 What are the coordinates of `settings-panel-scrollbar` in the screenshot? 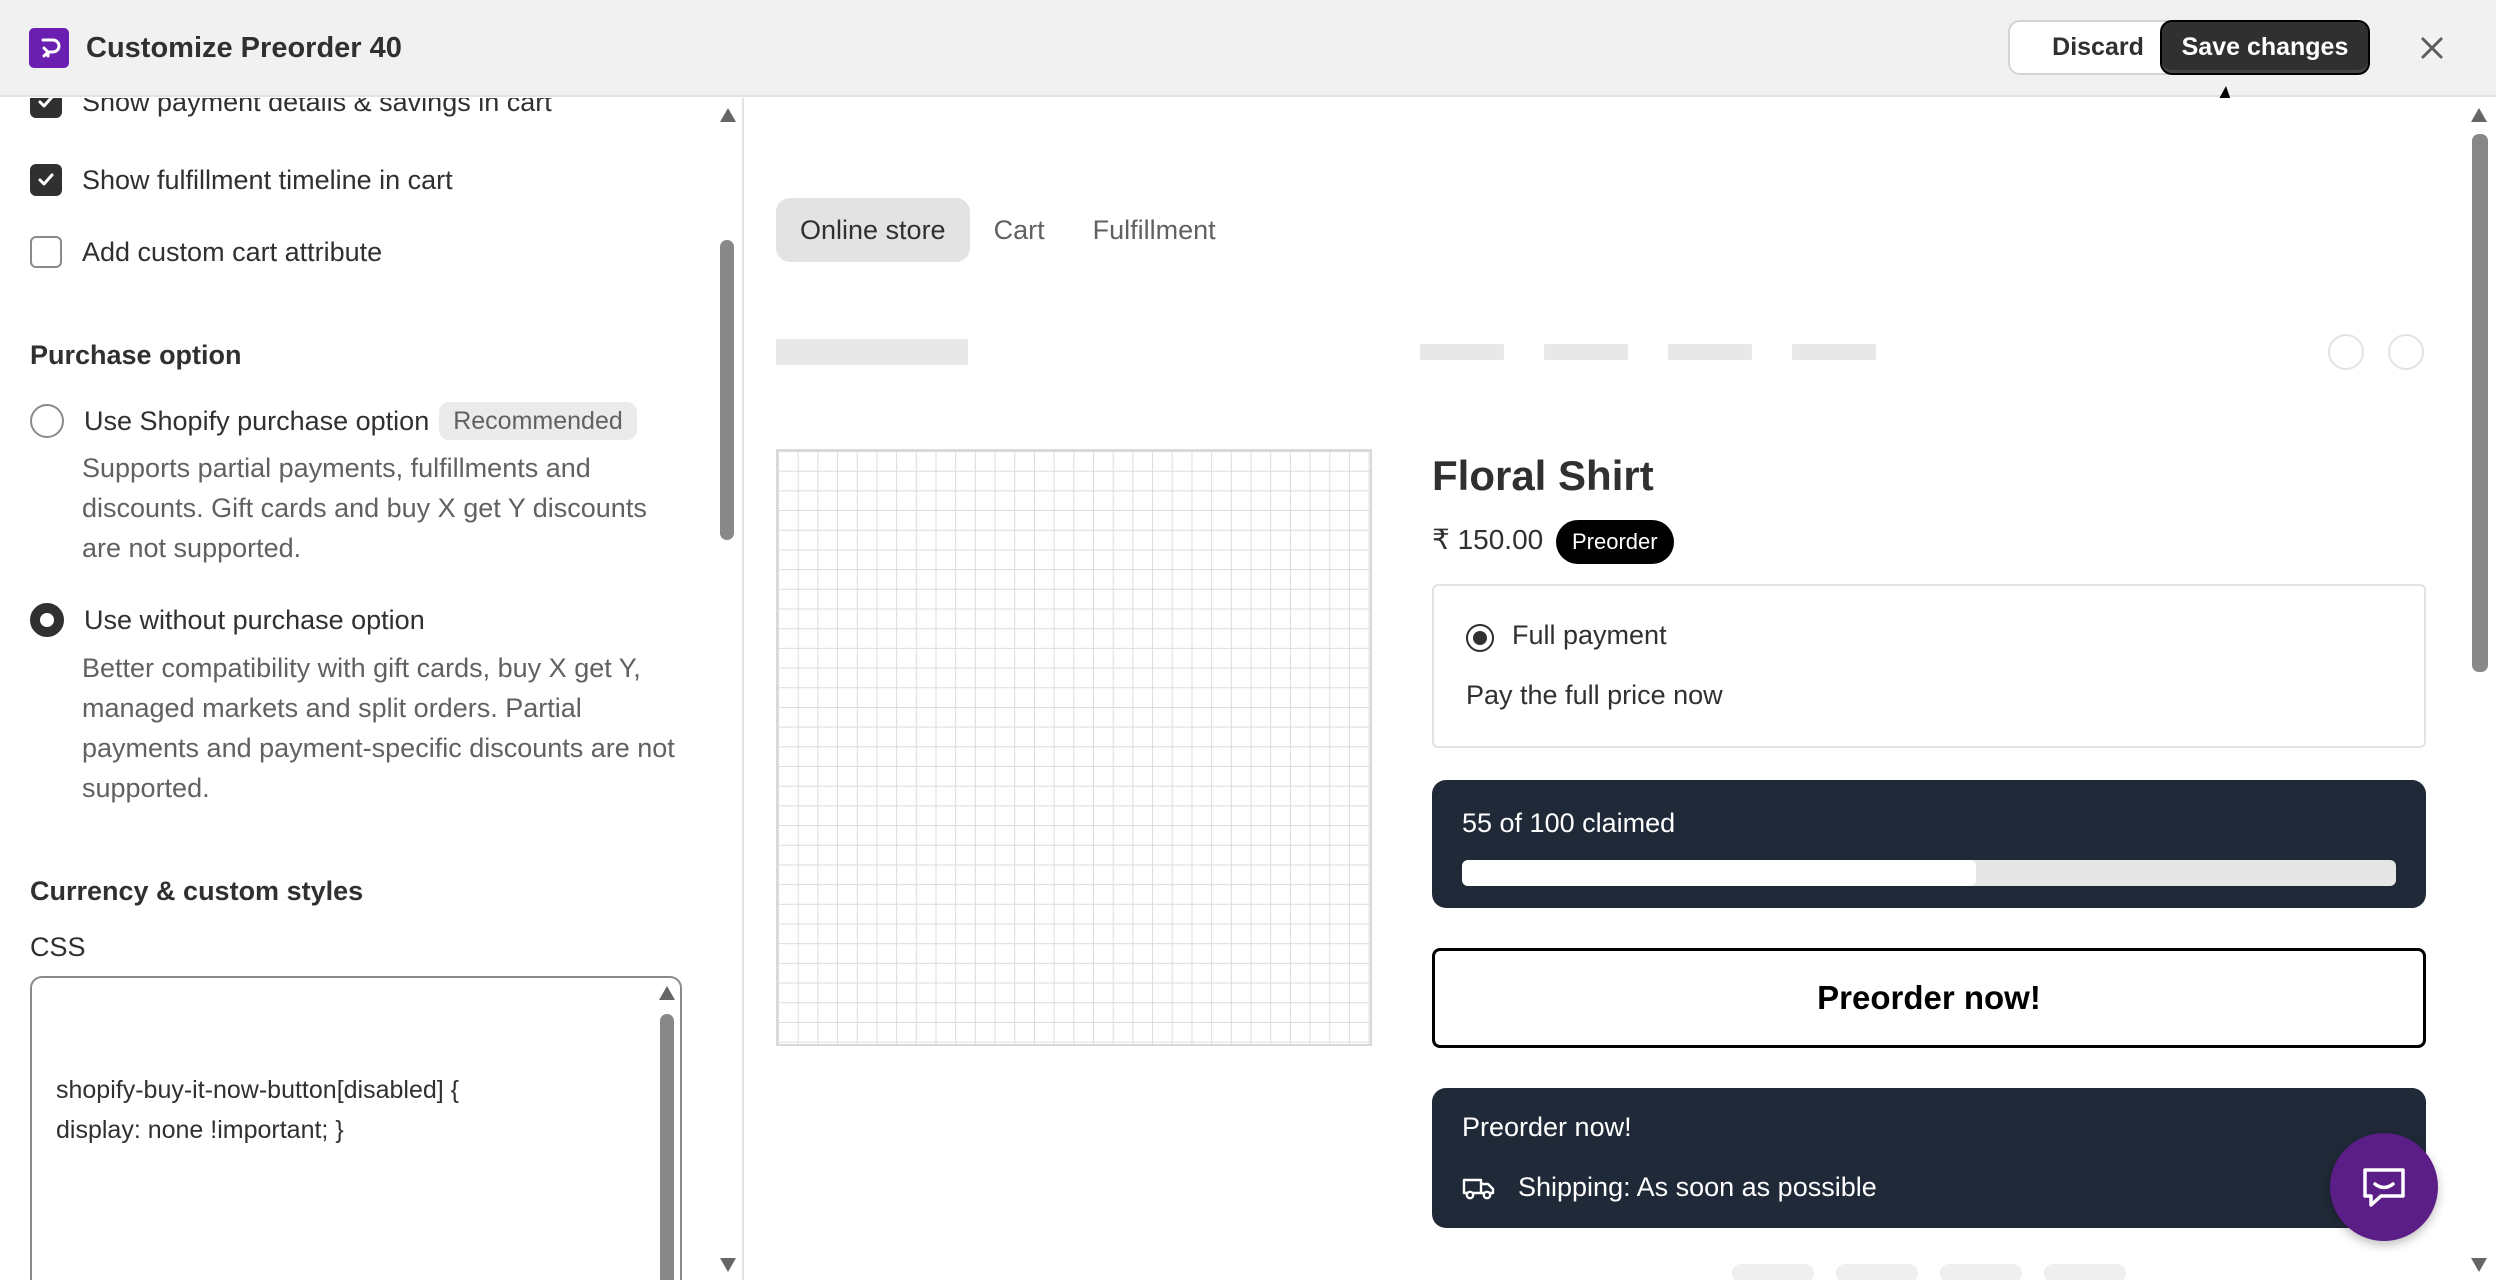 It's located at (728, 689).